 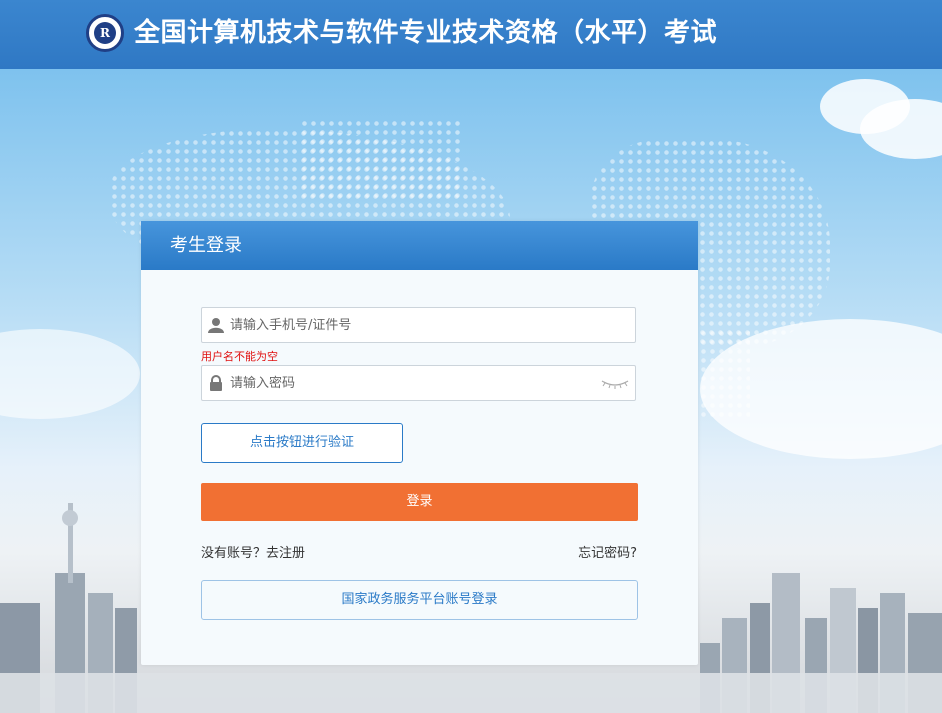 What do you see at coordinates (419, 502) in the screenshot?
I see `login-button: 登录` at bounding box center [419, 502].